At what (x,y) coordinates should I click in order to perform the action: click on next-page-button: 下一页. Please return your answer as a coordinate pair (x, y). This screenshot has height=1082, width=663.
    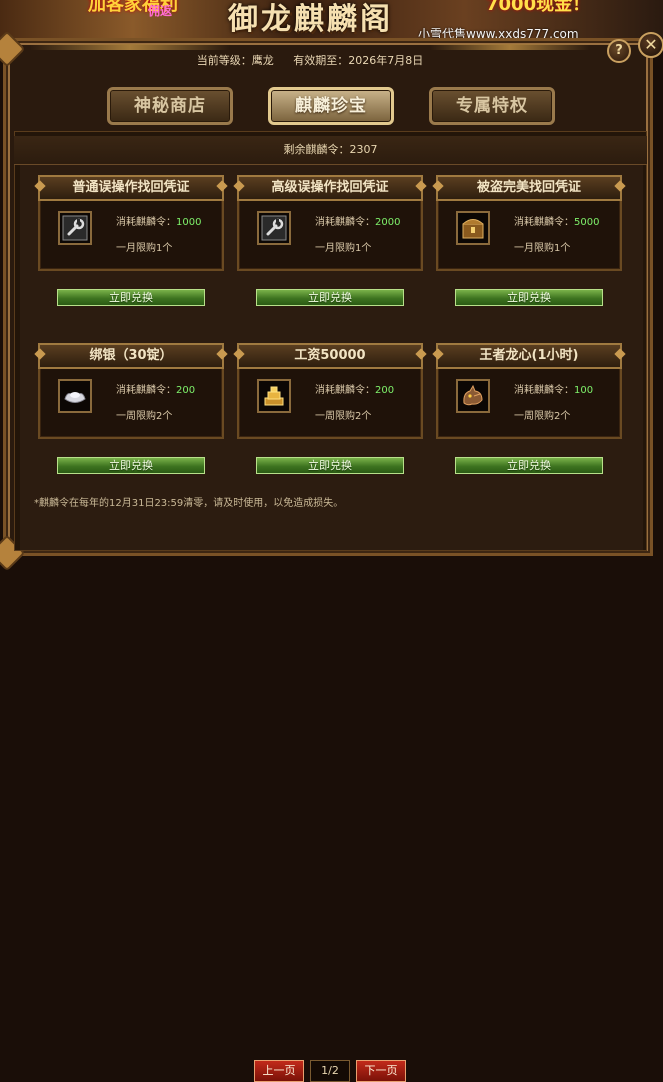
    Looking at the image, I should click on (381, 1071).